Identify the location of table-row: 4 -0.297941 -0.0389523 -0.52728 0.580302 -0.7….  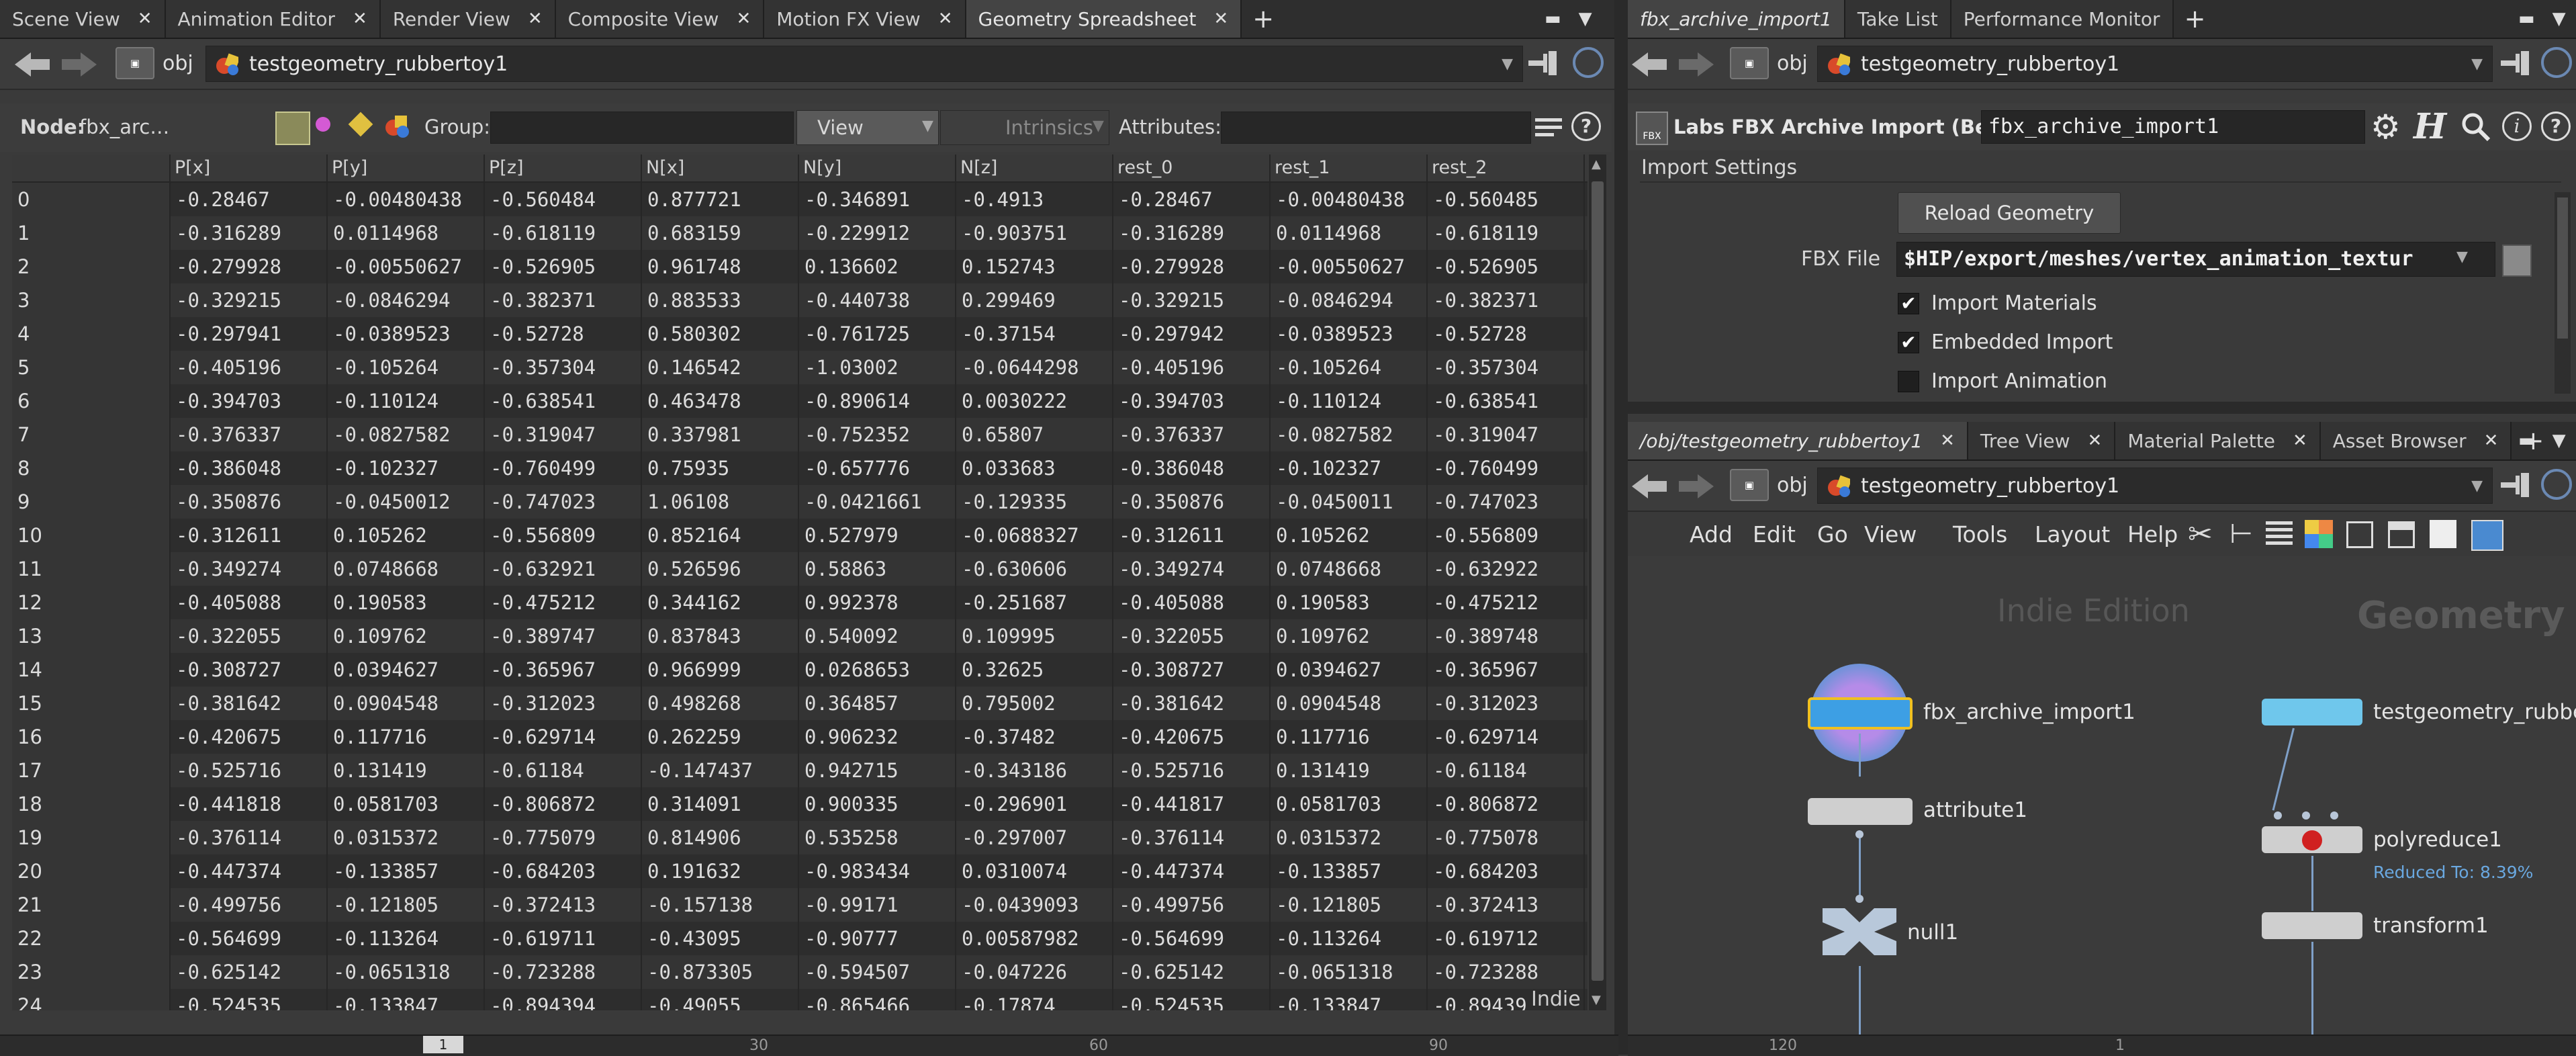
(800, 334).